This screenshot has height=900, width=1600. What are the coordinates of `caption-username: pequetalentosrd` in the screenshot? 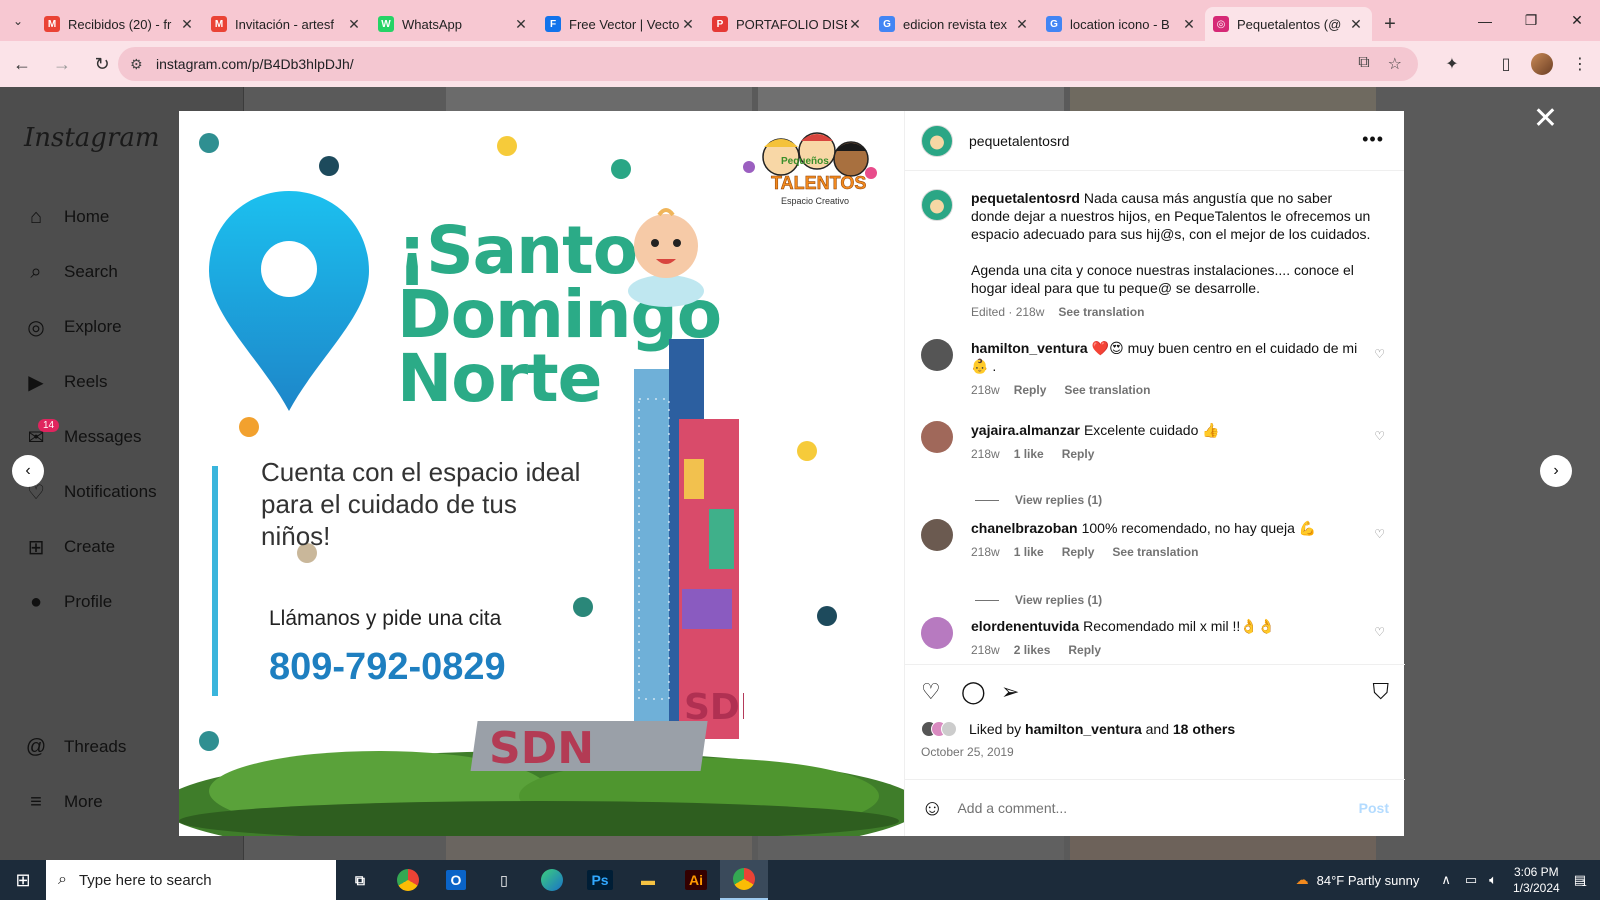 It's located at (1025, 198).